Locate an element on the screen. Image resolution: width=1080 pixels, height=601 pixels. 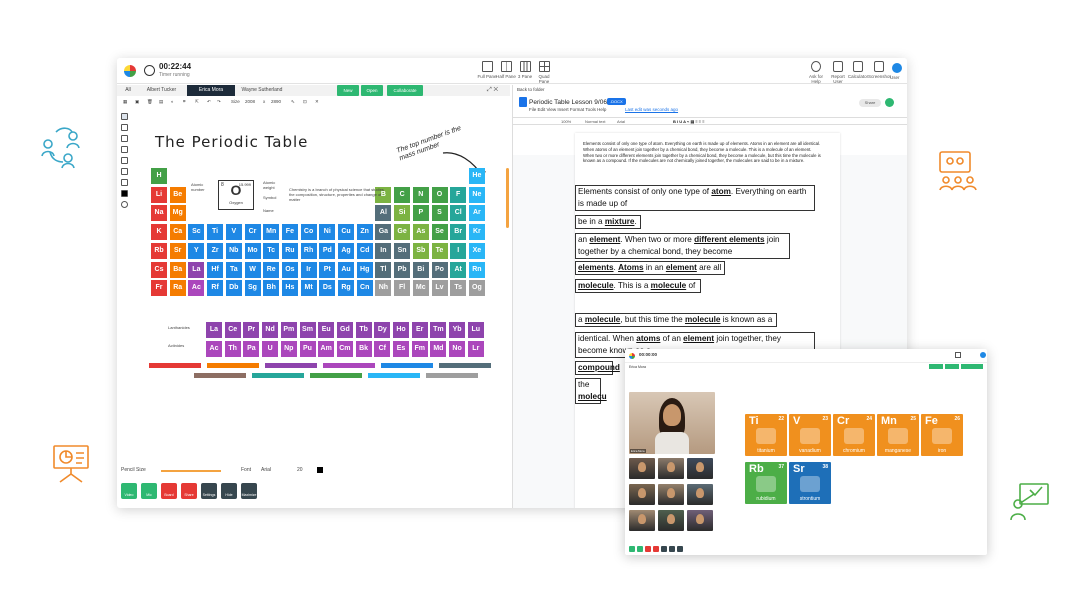
element-mo: Mo is located at coordinates (252, 250).